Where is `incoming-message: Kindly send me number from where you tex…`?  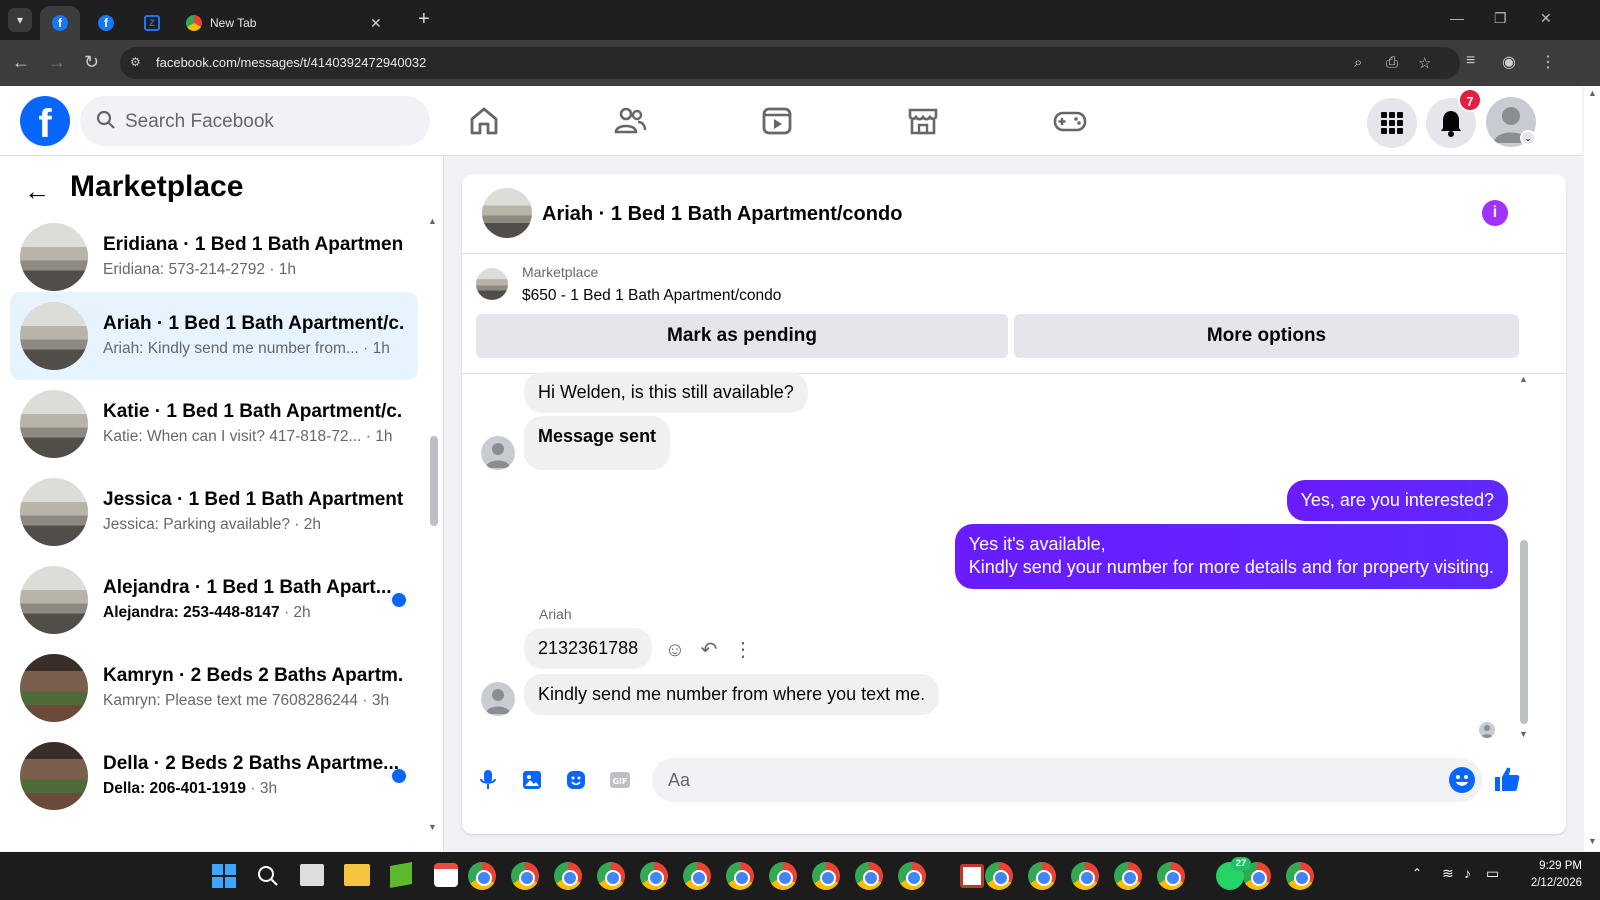 incoming-message: Kindly send me number from where you tex… is located at coordinates (732, 695).